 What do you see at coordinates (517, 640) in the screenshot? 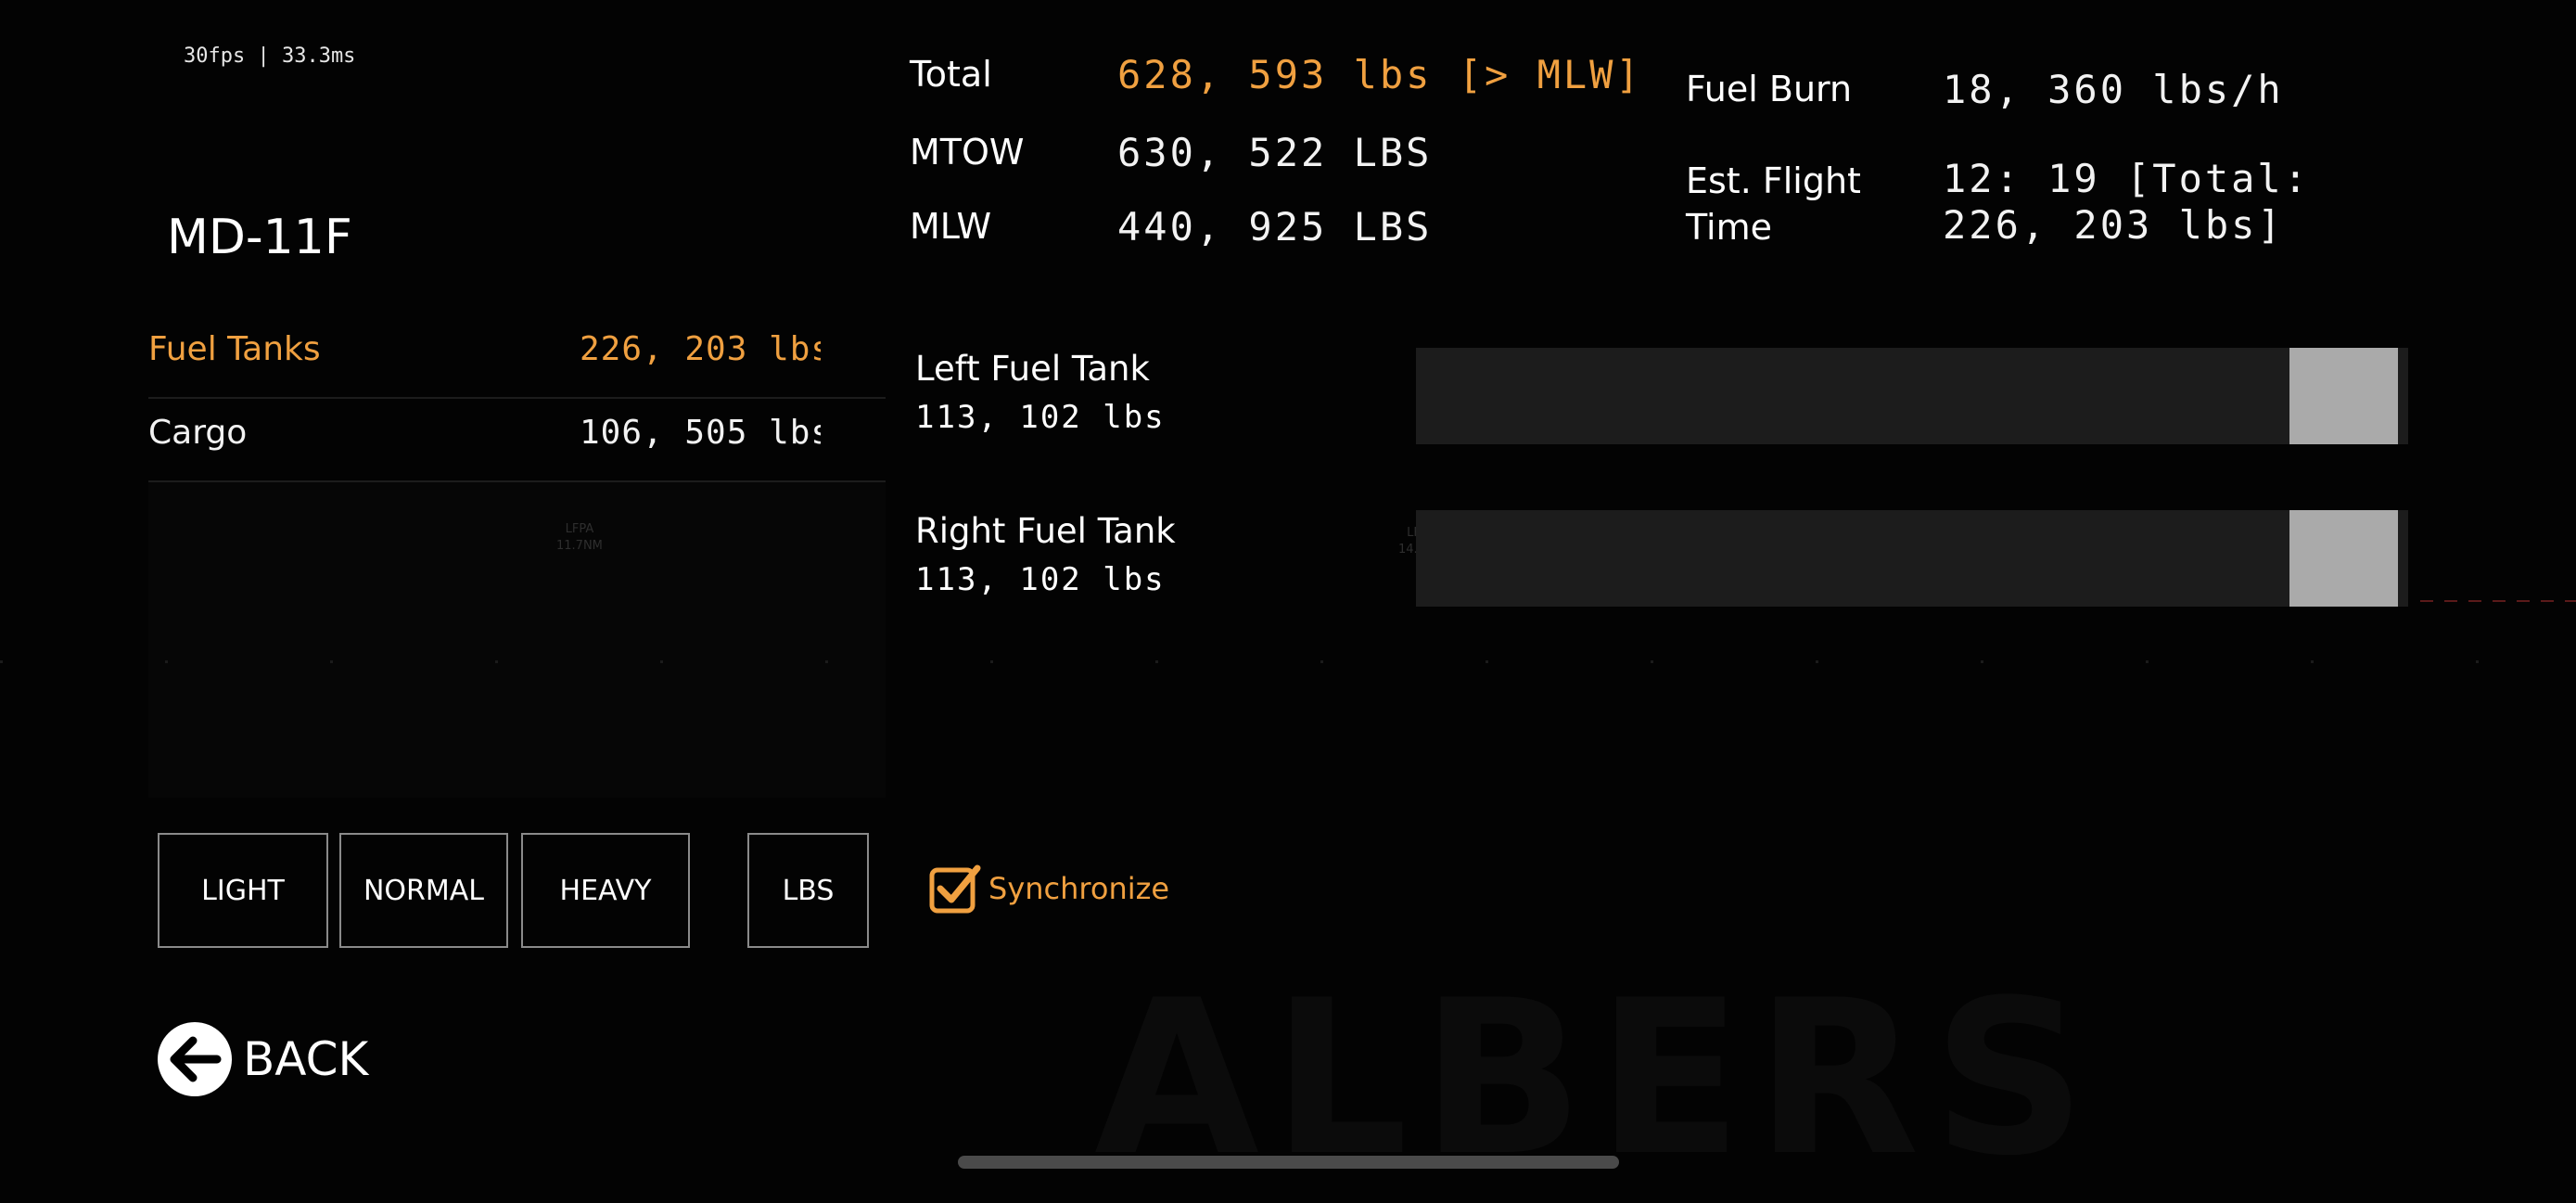
I see `map-backdrop-panel` at bounding box center [517, 640].